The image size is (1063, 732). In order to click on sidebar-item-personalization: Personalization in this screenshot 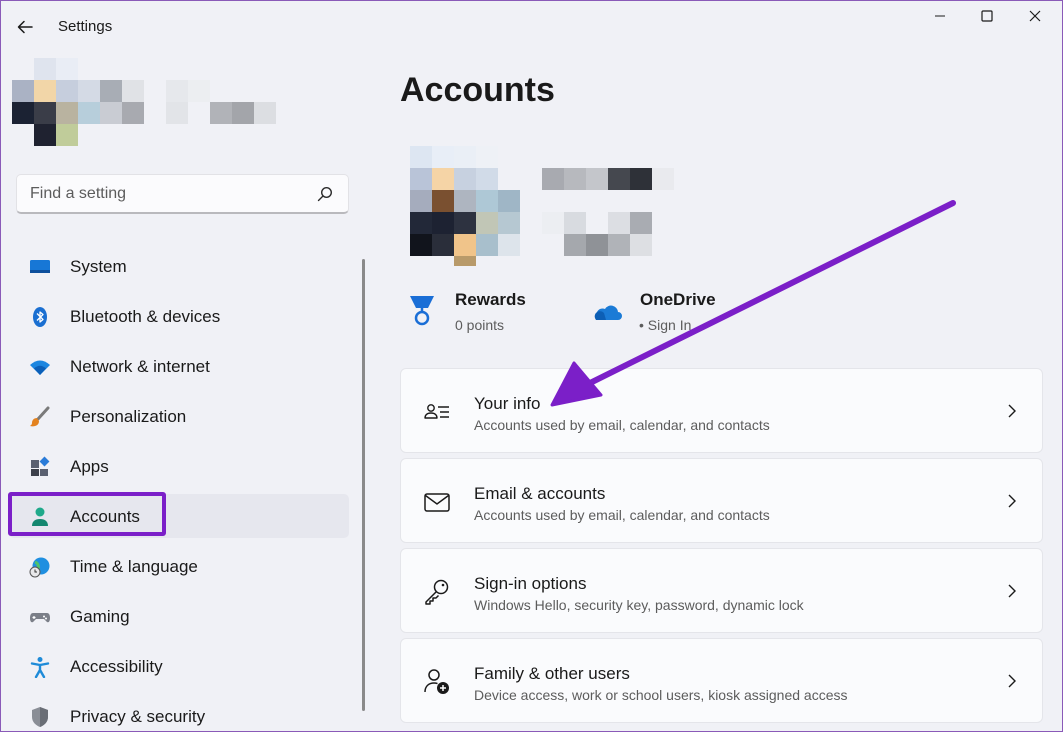, I will do `click(179, 416)`.